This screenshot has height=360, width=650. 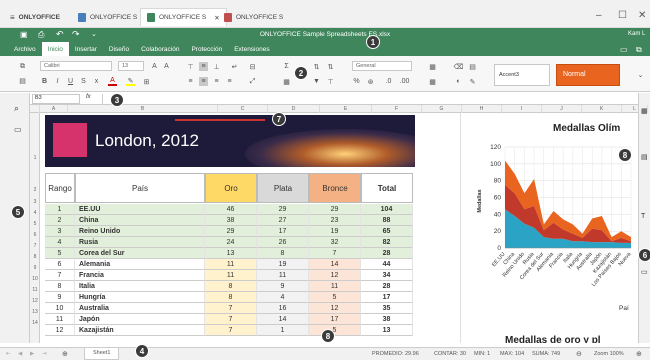 What do you see at coordinates (140, 231) in the screenshot?
I see `table-cell: Reino Unido` at bounding box center [140, 231].